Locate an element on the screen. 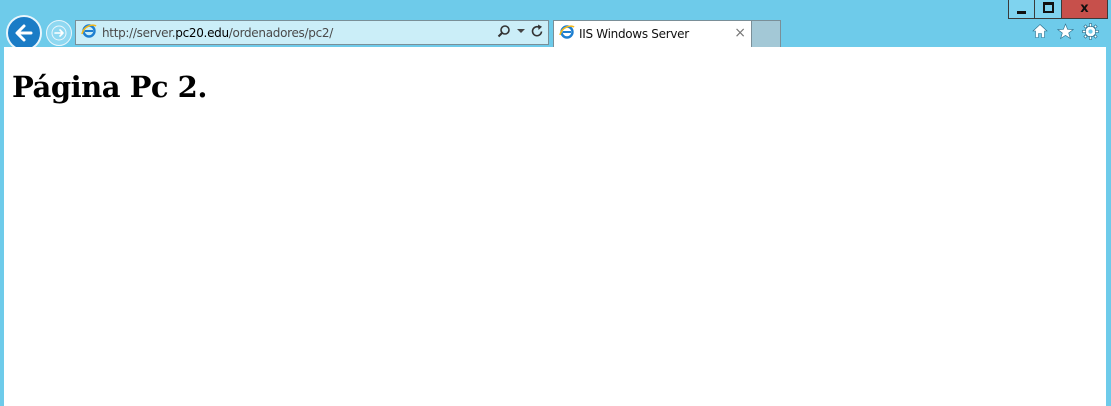 This screenshot has height=406, width=1111. url-prefix: http://server. is located at coordinates (139, 32).